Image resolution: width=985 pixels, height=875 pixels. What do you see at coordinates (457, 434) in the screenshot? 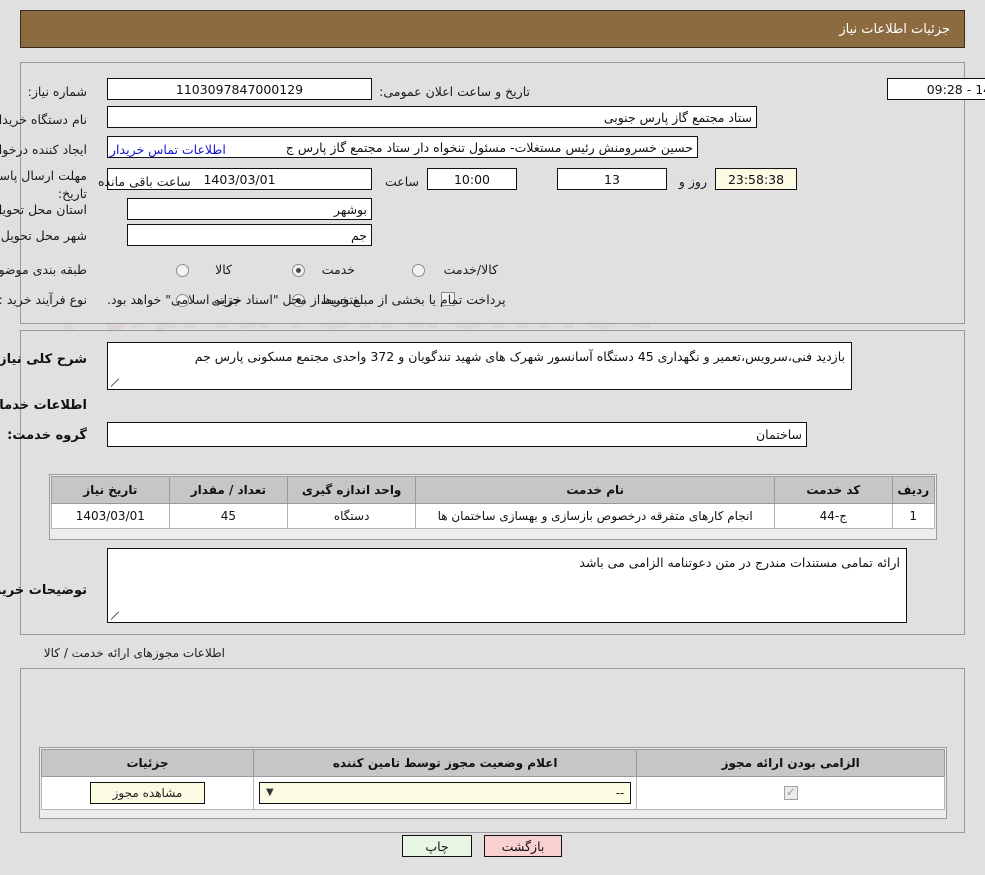
I see `service-group-value: ساختمان` at bounding box center [457, 434].